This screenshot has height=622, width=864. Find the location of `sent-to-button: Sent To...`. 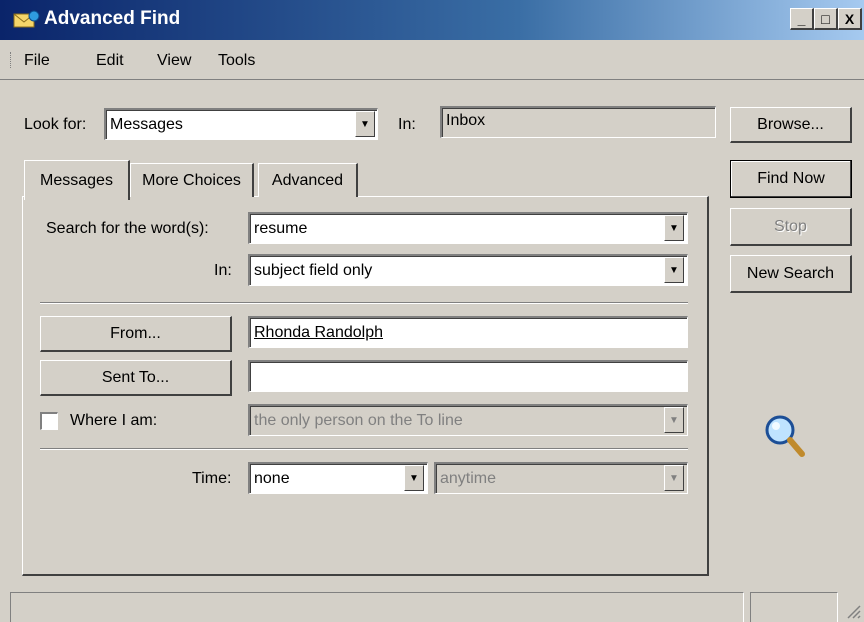

sent-to-button: Sent To... is located at coordinates (136, 378).